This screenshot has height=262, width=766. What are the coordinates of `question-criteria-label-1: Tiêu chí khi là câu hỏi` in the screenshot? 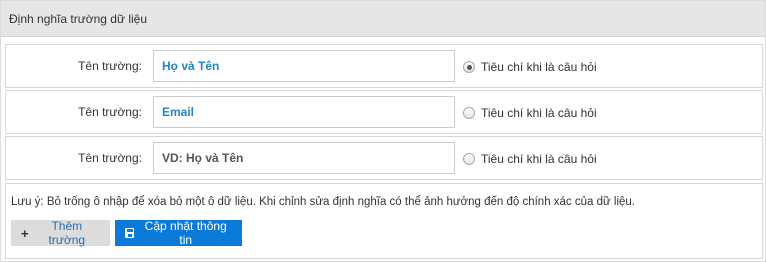 It's located at (539, 67).